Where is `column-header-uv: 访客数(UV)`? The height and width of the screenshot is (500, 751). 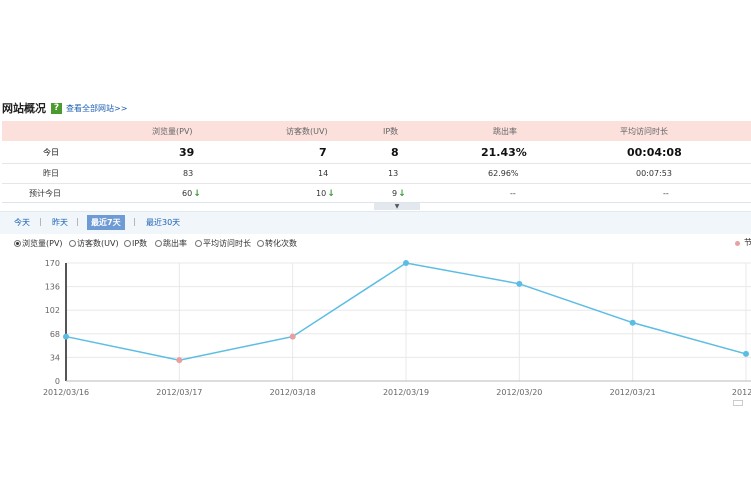 column-header-uv: 访客数(UV) is located at coordinates (307, 131).